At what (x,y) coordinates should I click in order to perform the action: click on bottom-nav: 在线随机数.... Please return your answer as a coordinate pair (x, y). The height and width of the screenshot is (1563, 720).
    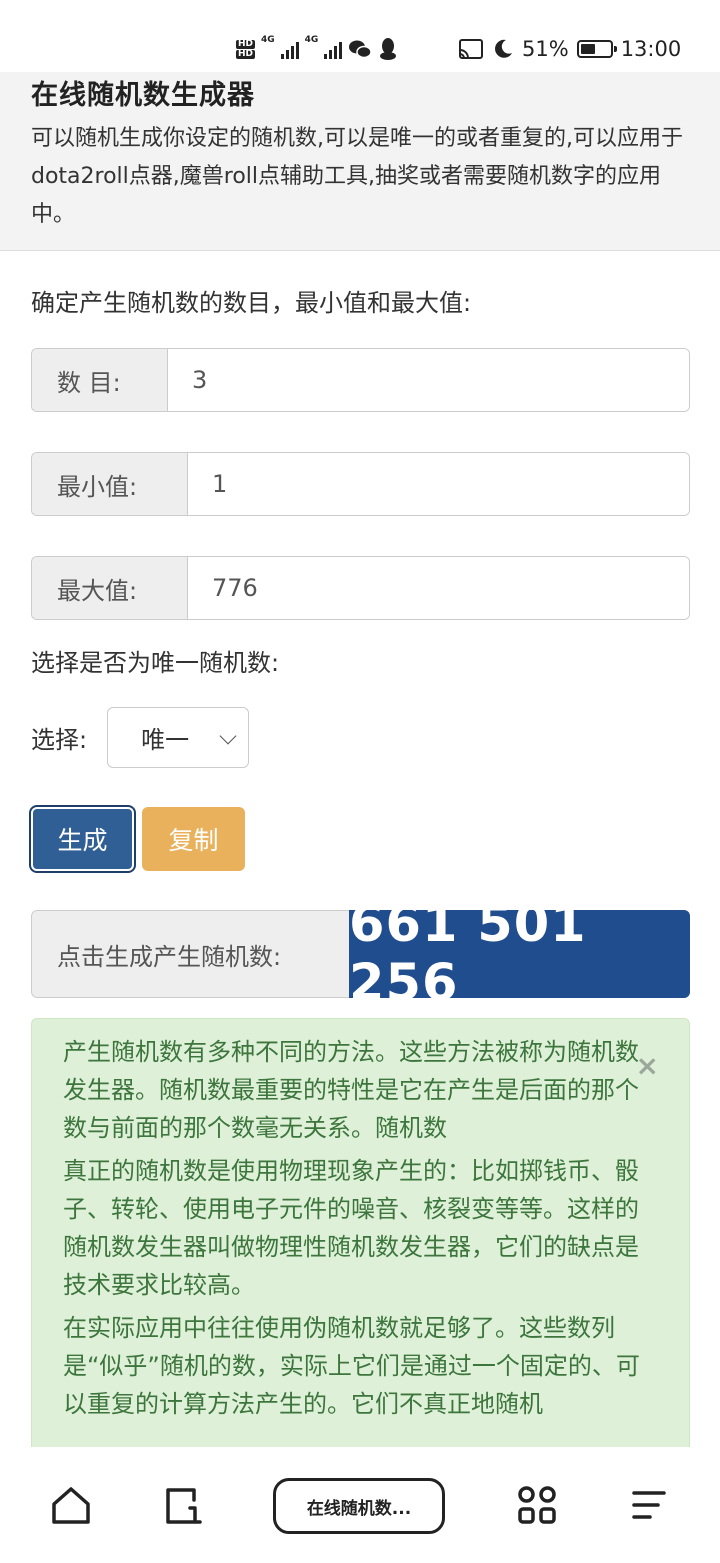
    Looking at the image, I should click on (360, 1505).